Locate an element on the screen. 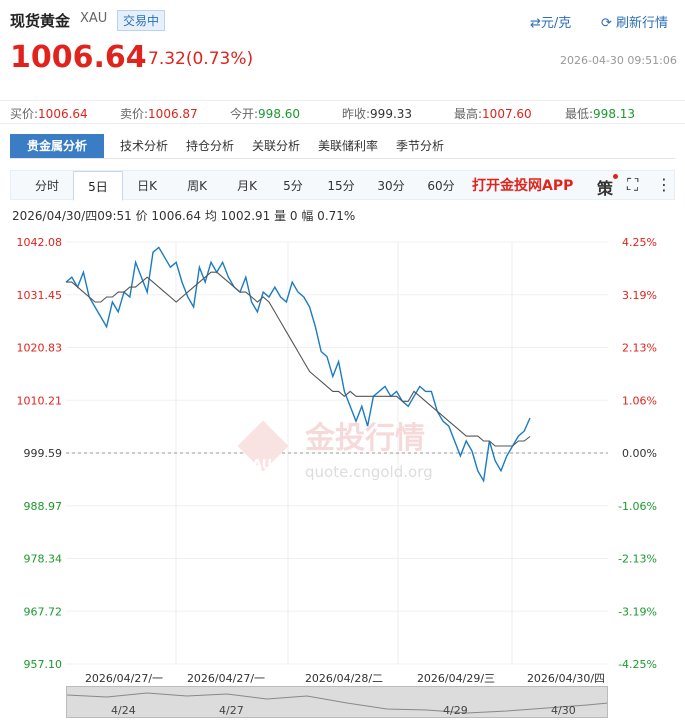 Image resolution: width=685 pixels, height=726 pixels. stat-low: 最低:998.13 is located at coordinates (600, 114).